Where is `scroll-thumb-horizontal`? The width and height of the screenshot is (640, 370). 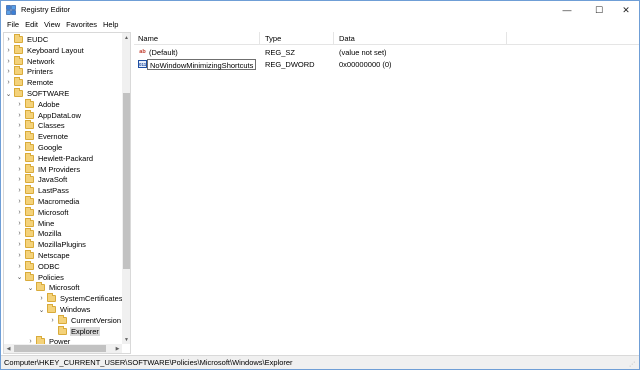 scroll-thumb-horizontal is located at coordinates (60, 348).